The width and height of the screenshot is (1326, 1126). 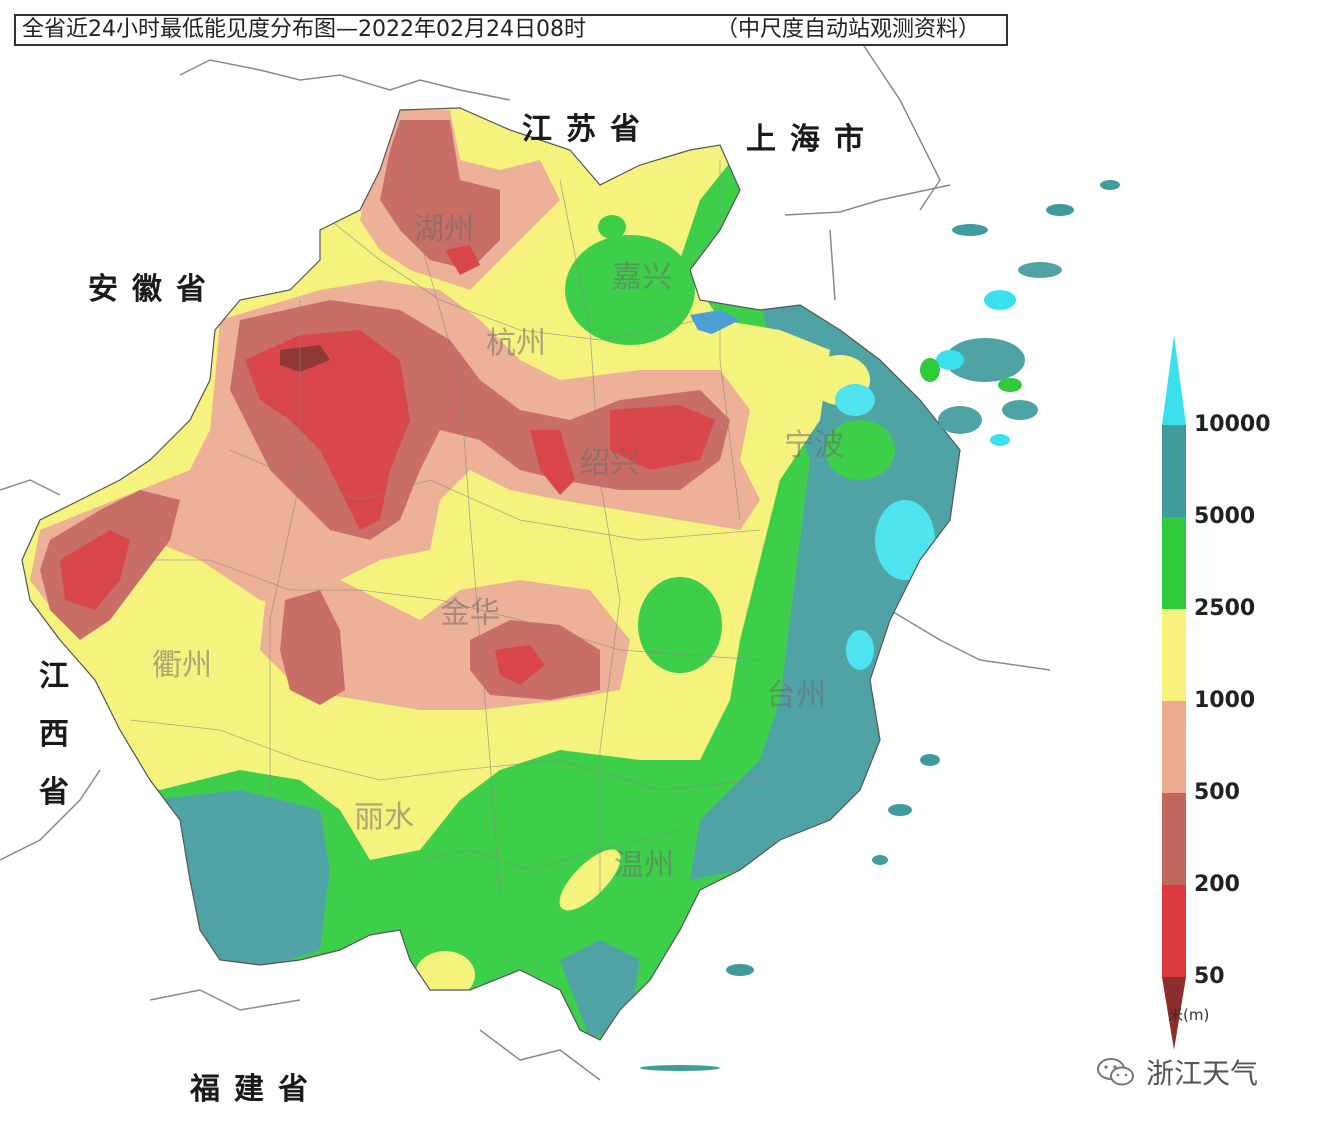 I want to click on legend-label: 2500, so click(x=1225, y=608).